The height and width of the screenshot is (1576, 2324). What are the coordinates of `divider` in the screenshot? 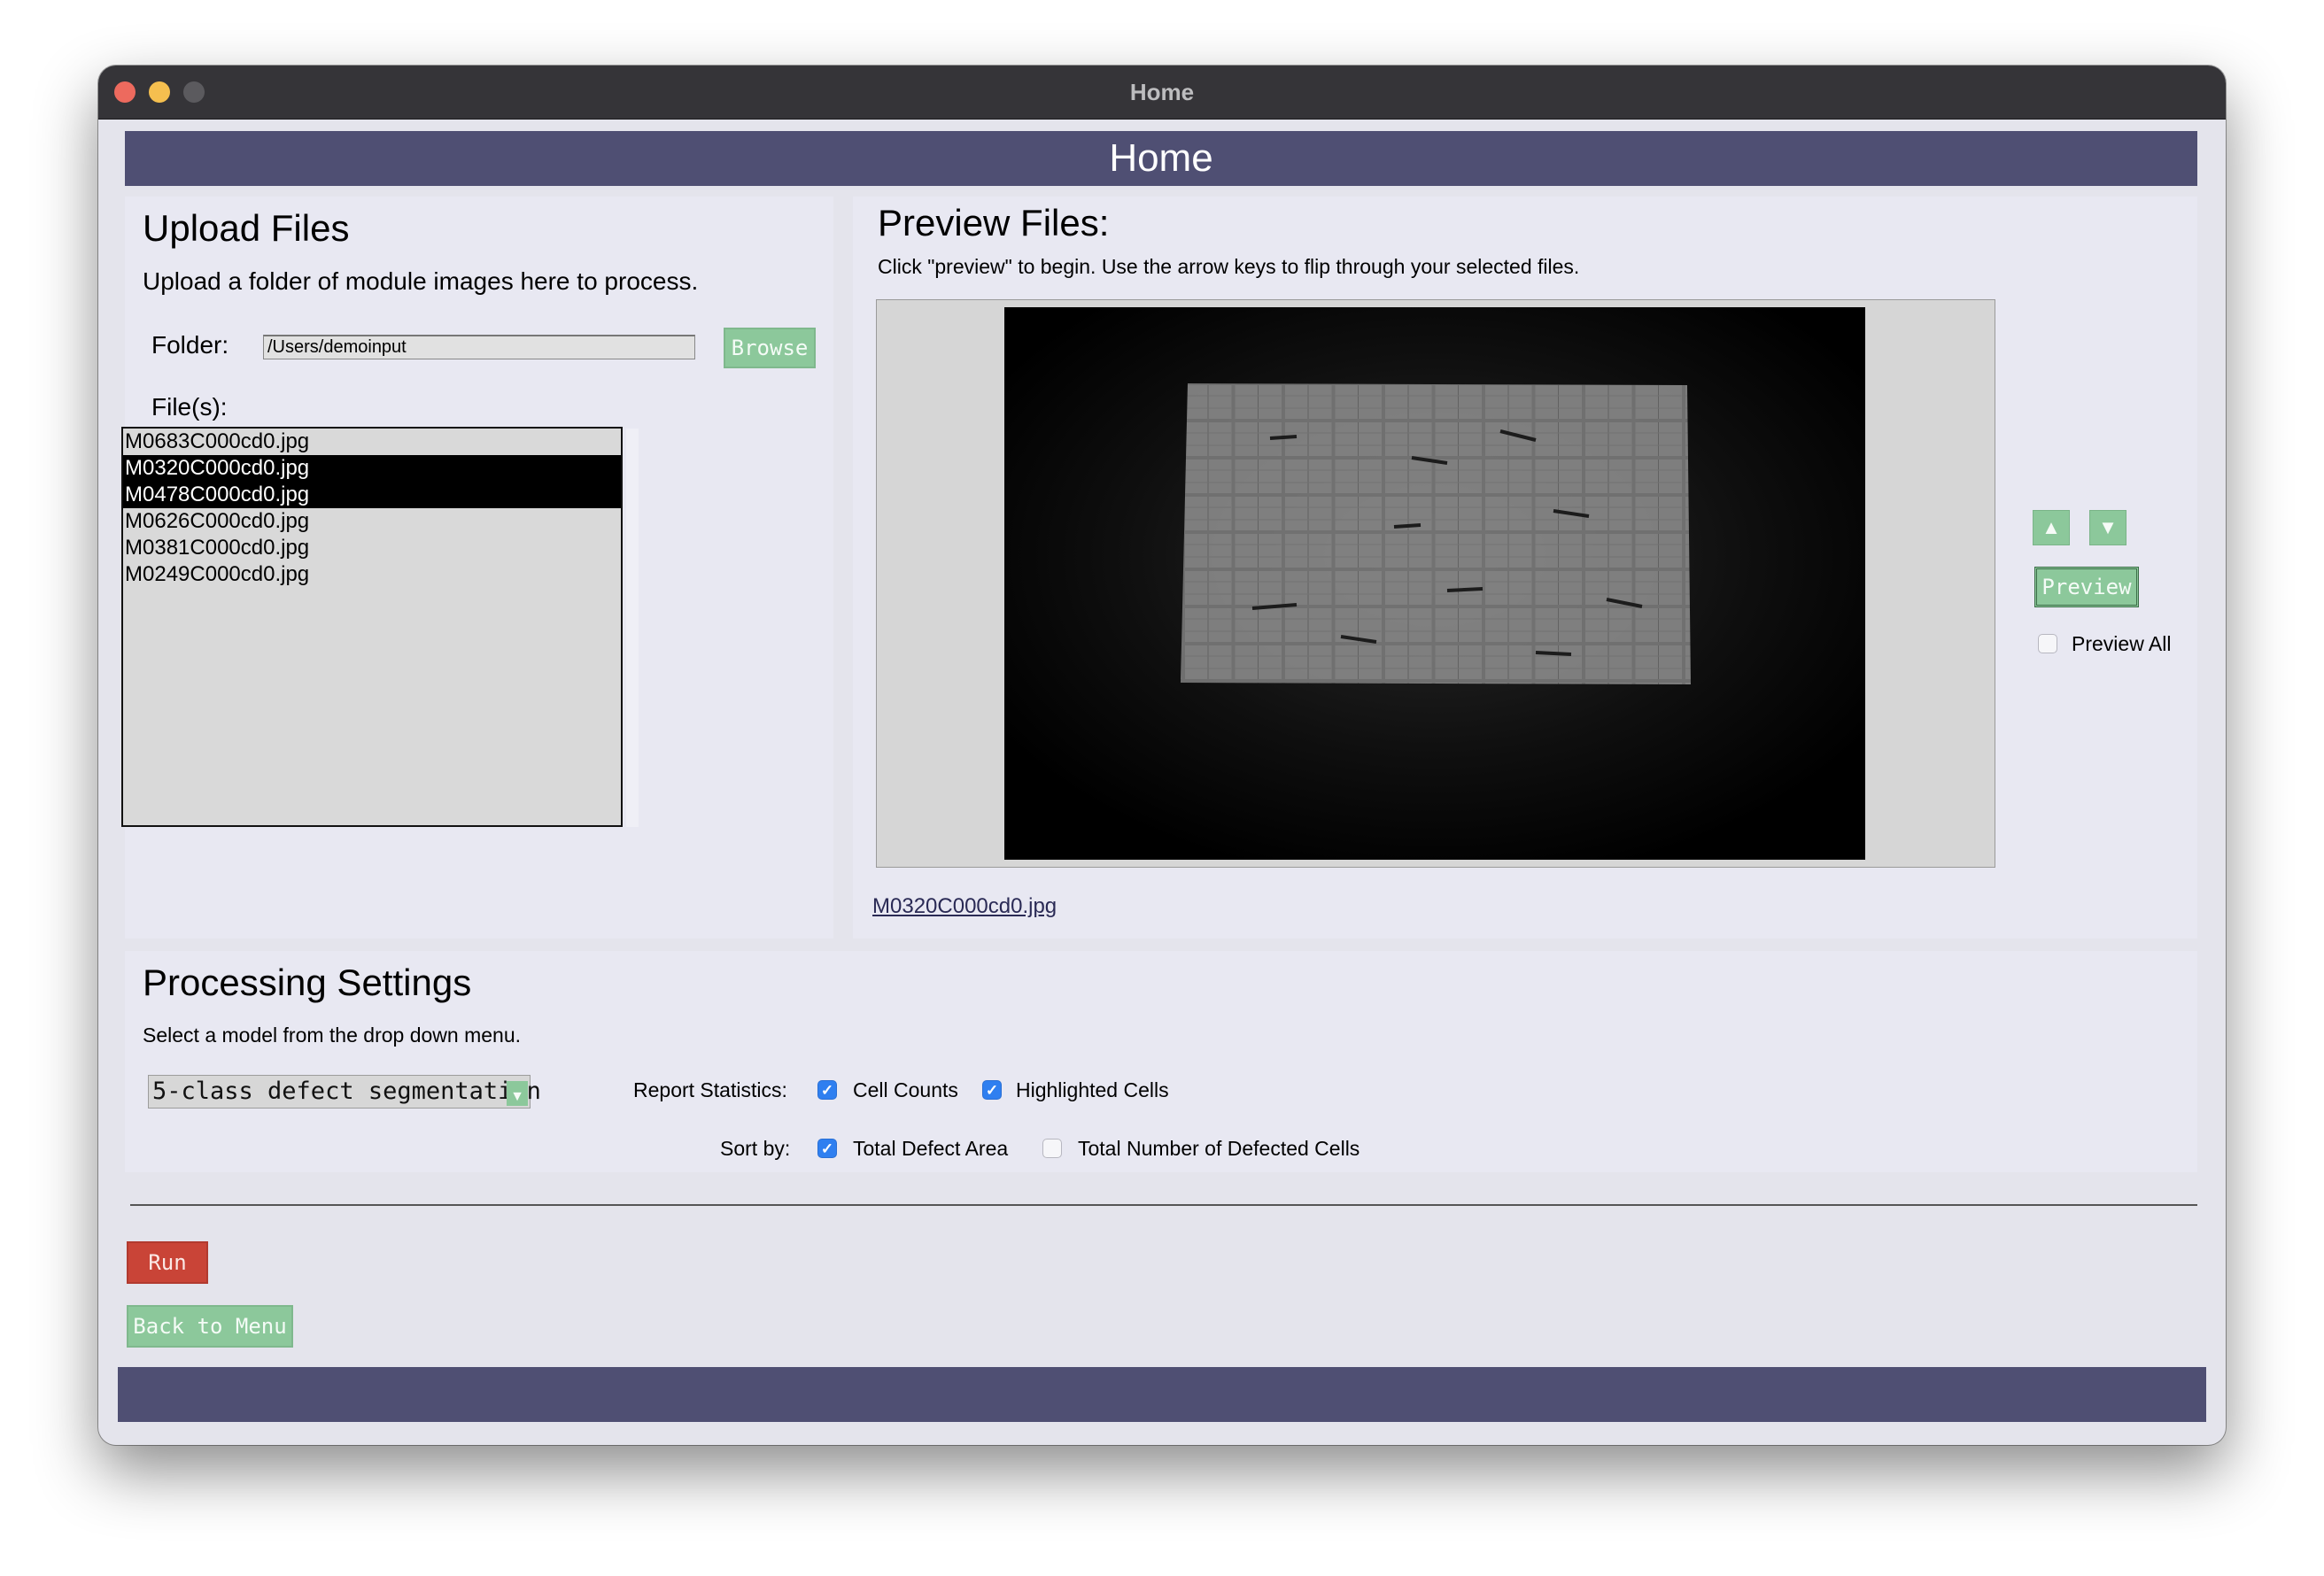 It's located at (1163, 1205).